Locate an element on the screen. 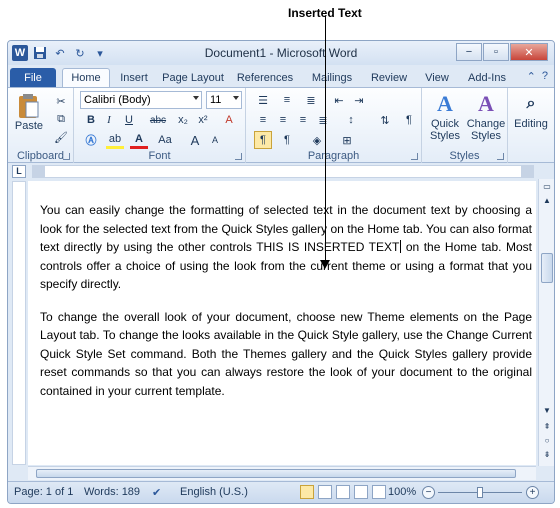 The image size is (560, 508). window-controls: − ▫ ✕ is located at coordinates (502, 52).